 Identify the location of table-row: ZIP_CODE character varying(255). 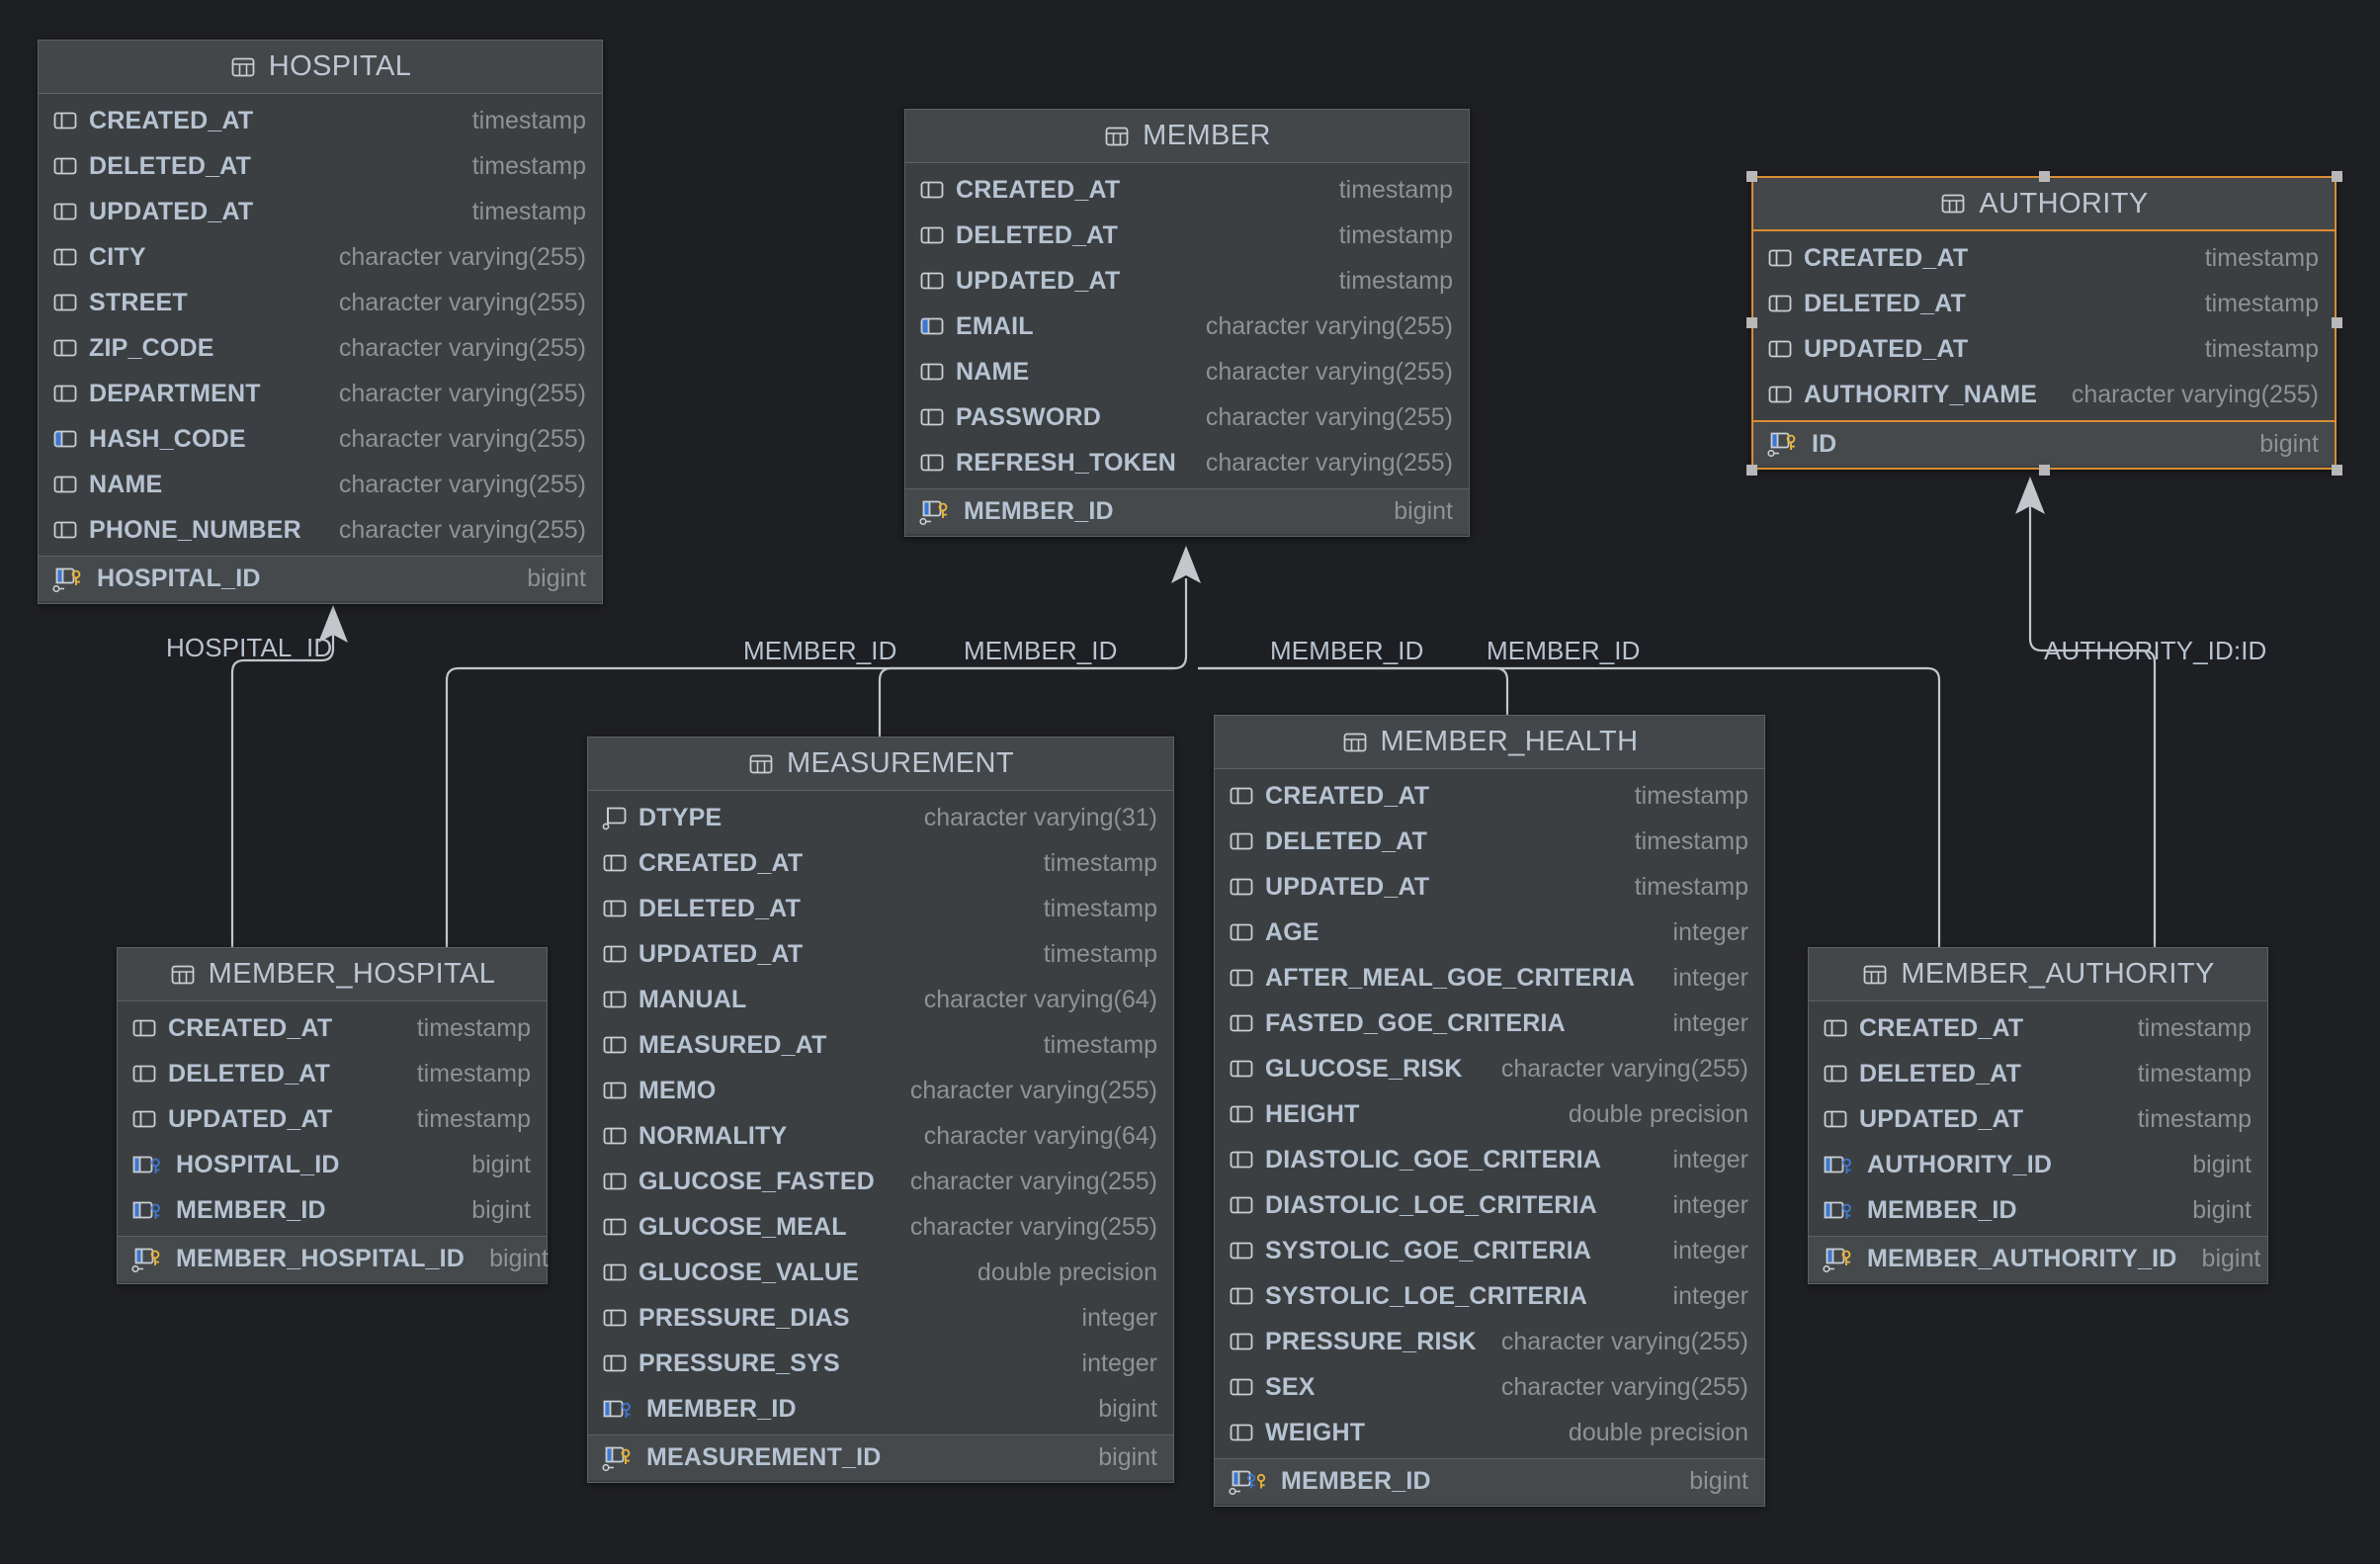
(320, 348).